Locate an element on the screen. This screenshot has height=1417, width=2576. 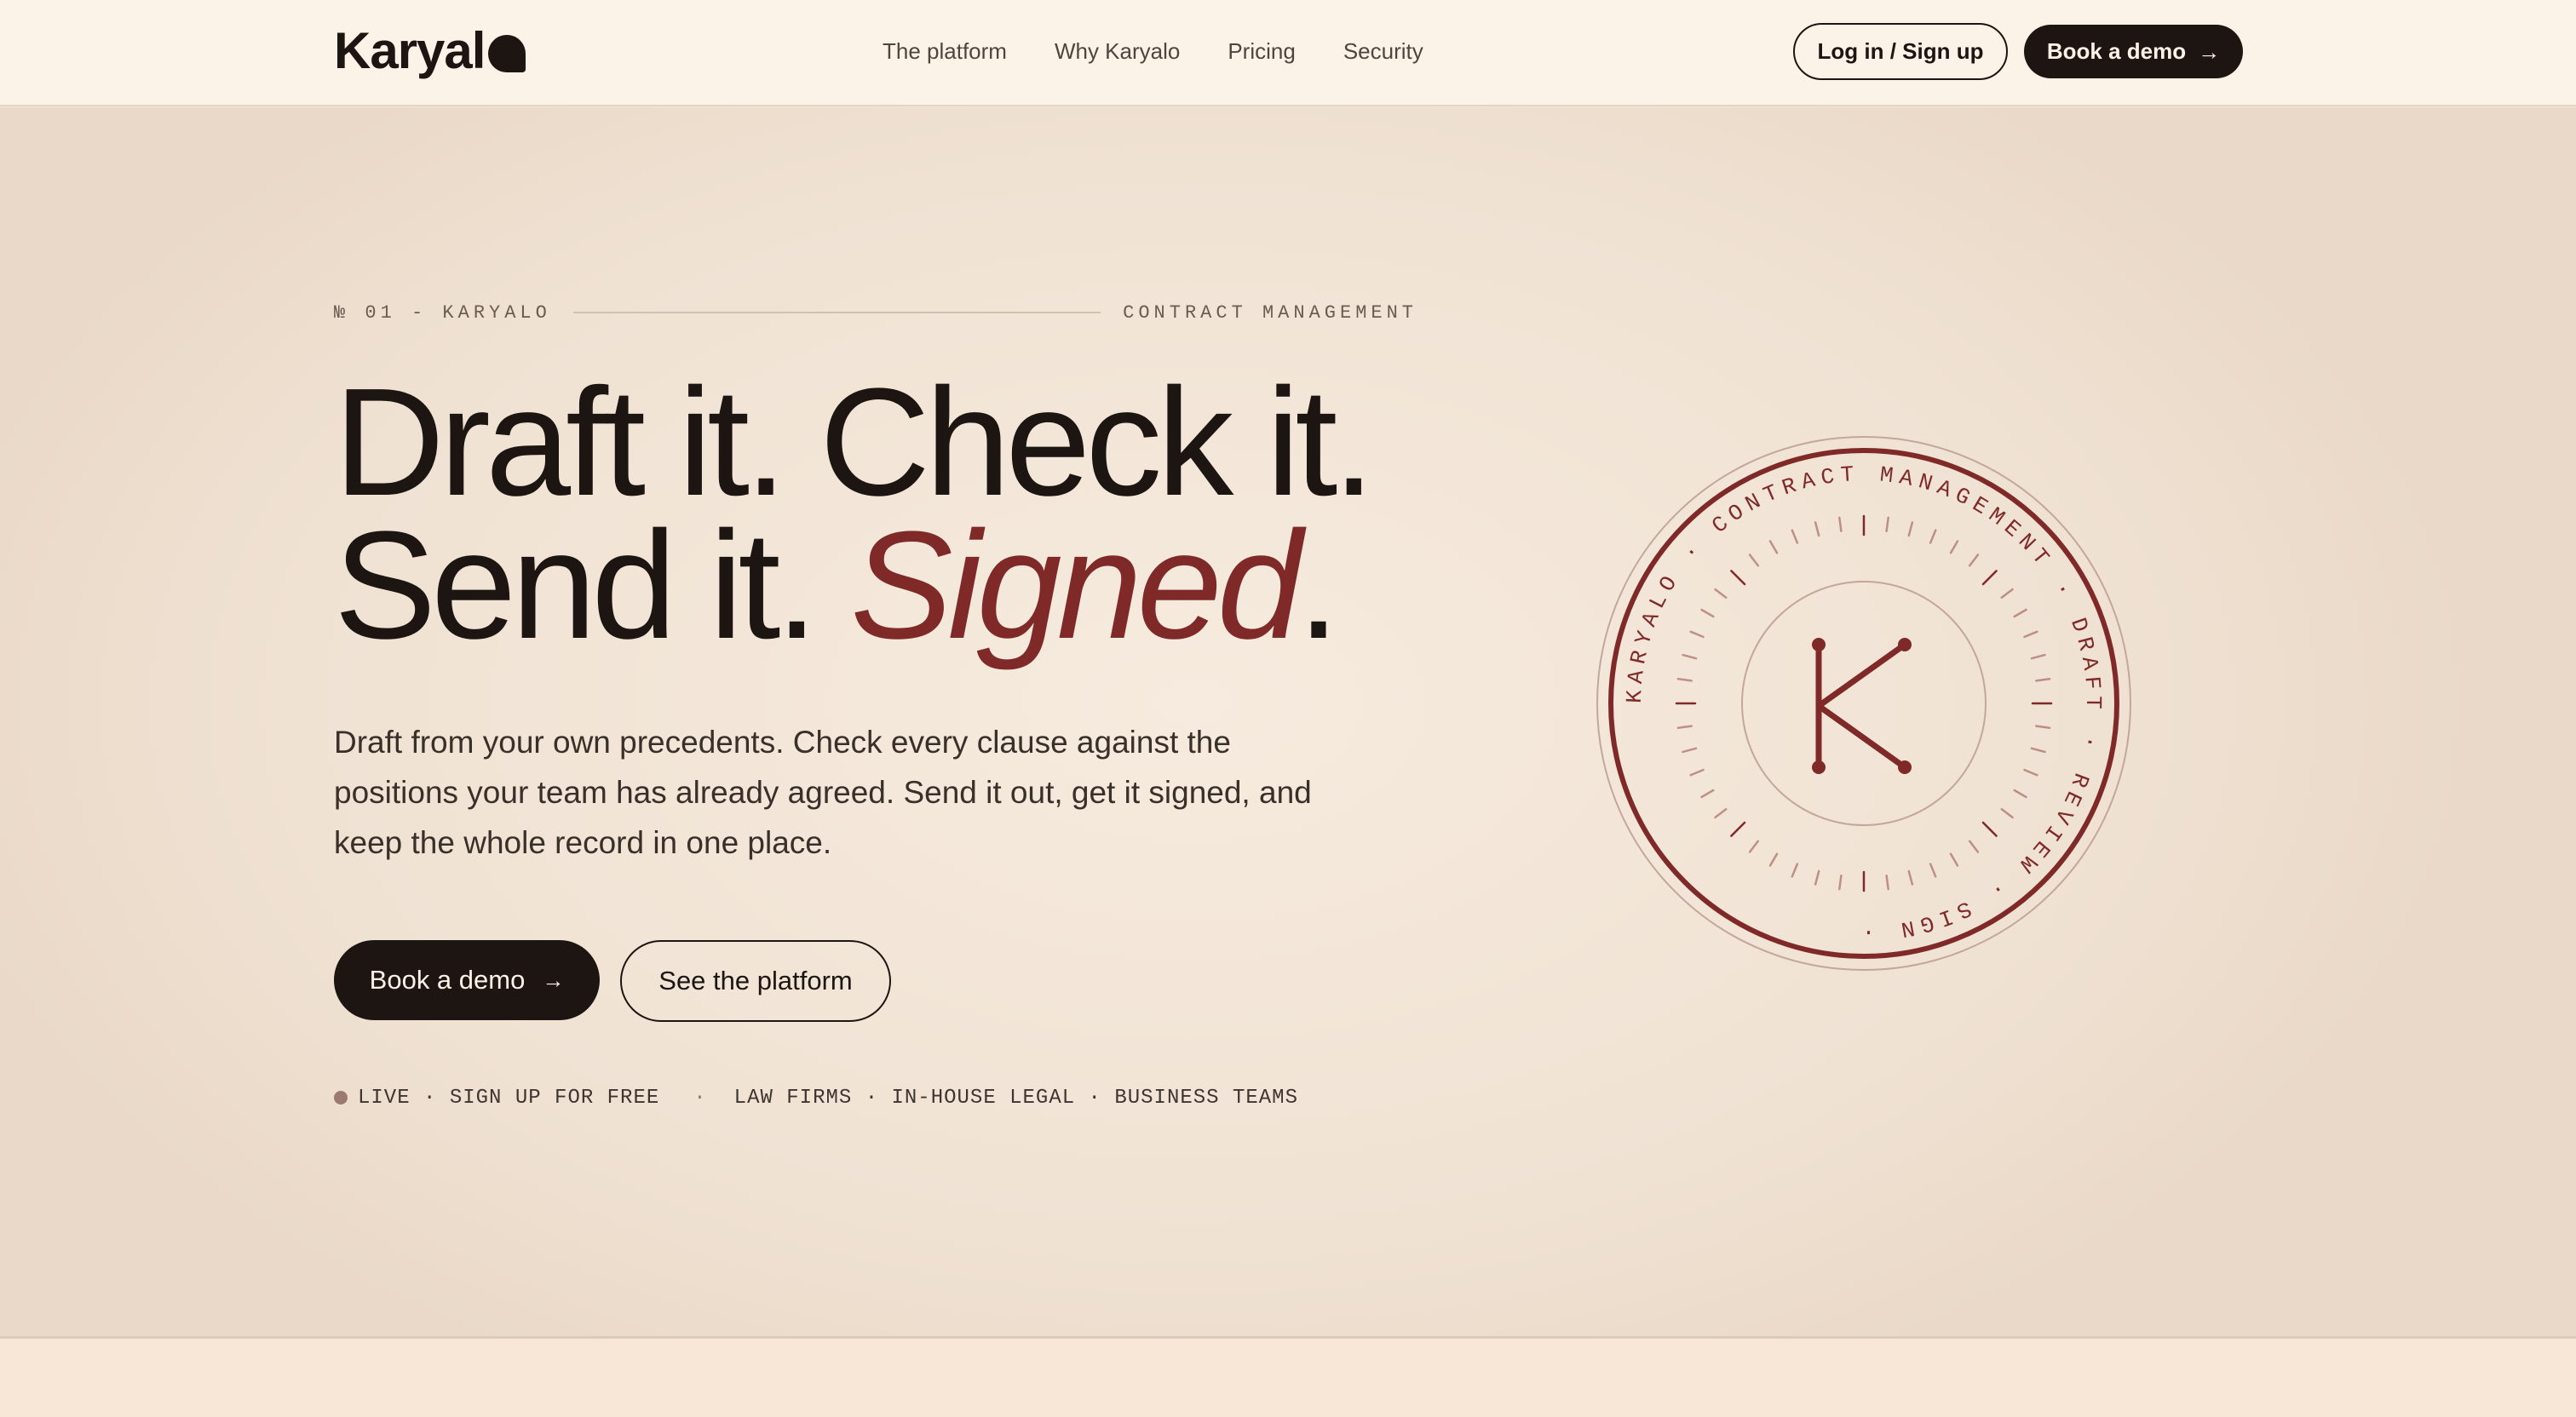
hero-kicker: № 01 - KARYALO CONTRACT MANAGEMENT is located at coordinates (876, 312).